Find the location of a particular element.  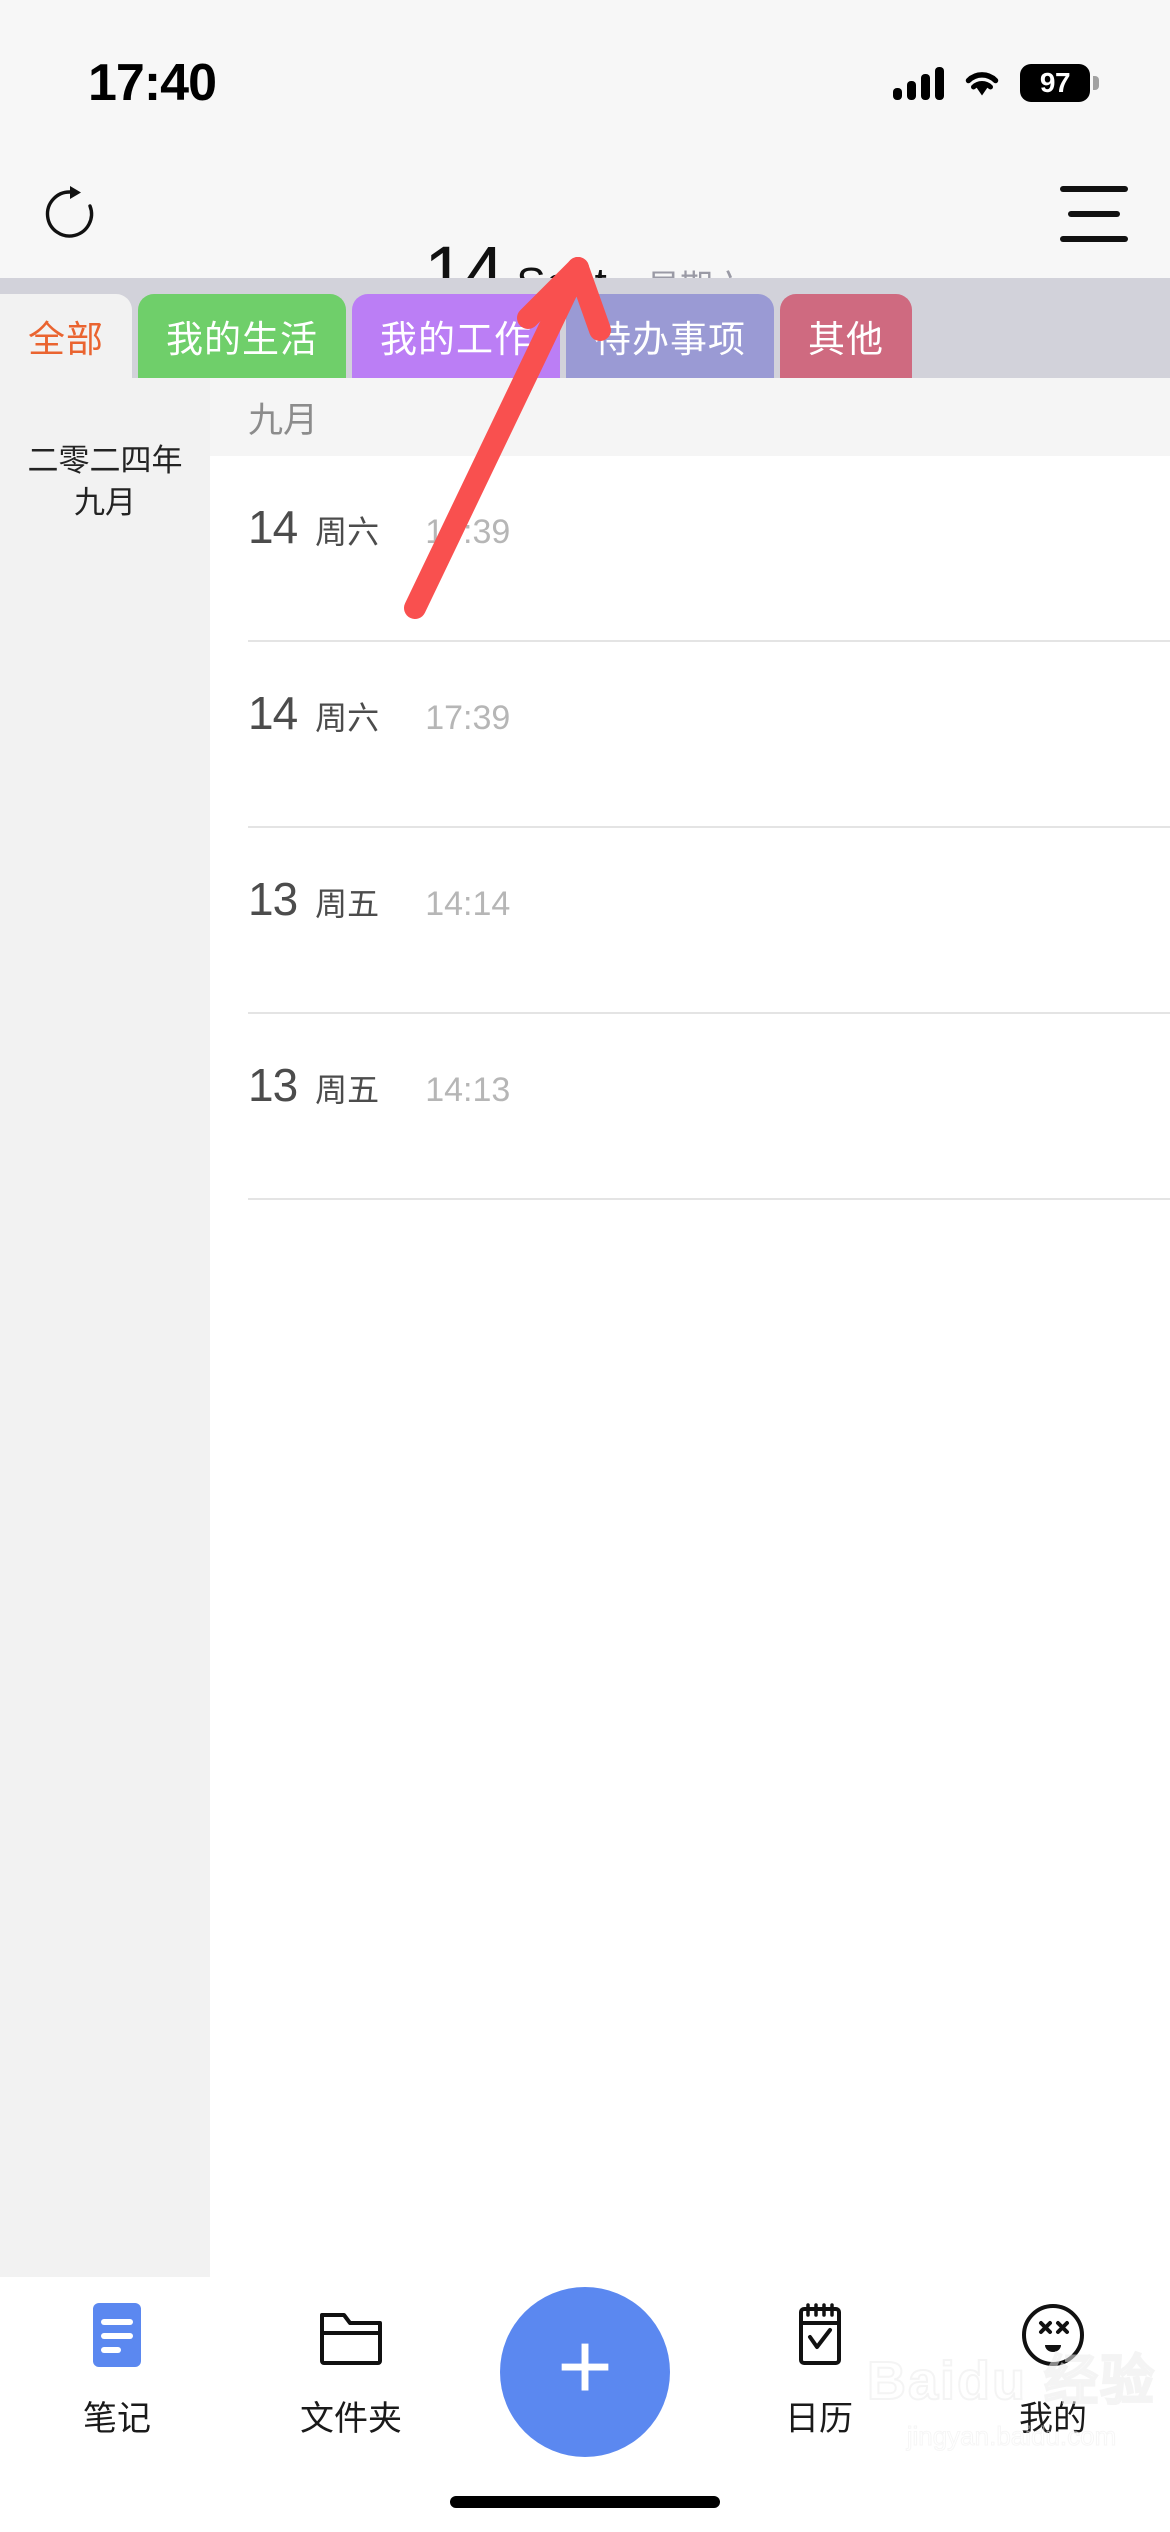

hamburger-menu-icon is located at coordinates (1094, 214).